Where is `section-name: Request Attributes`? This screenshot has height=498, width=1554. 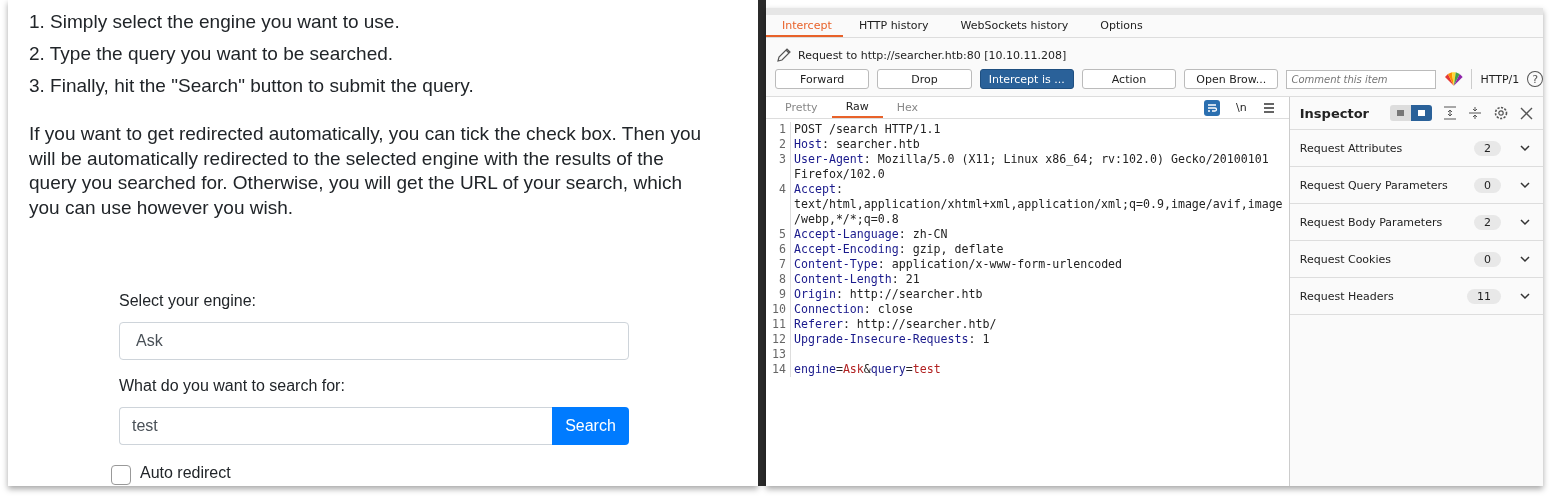
section-name: Request Attributes is located at coordinates (1351, 148).